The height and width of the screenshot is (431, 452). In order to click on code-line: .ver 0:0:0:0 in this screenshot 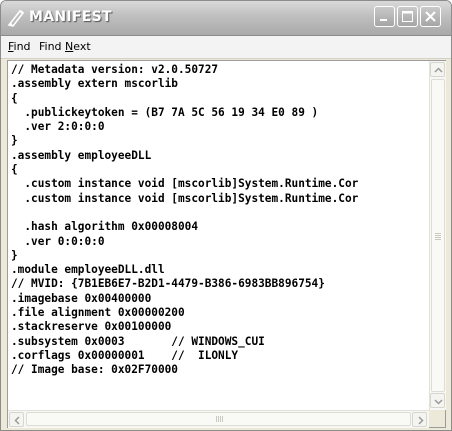, I will do `click(58, 241)`.